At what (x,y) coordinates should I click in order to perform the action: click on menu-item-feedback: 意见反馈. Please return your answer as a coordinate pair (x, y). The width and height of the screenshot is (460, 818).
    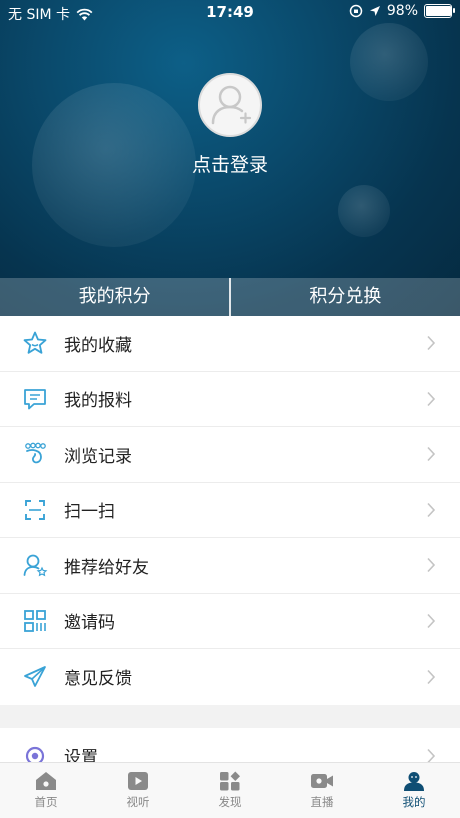
    Looking at the image, I should click on (230, 677).